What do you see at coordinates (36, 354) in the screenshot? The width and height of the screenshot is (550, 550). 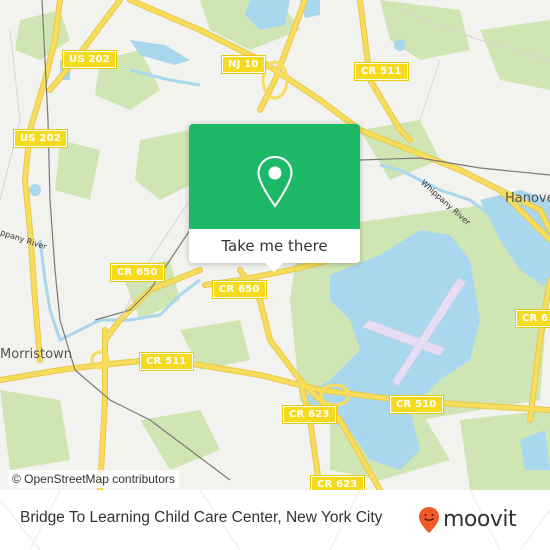 I see `place-label-morristown: Morristown` at bounding box center [36, 354].